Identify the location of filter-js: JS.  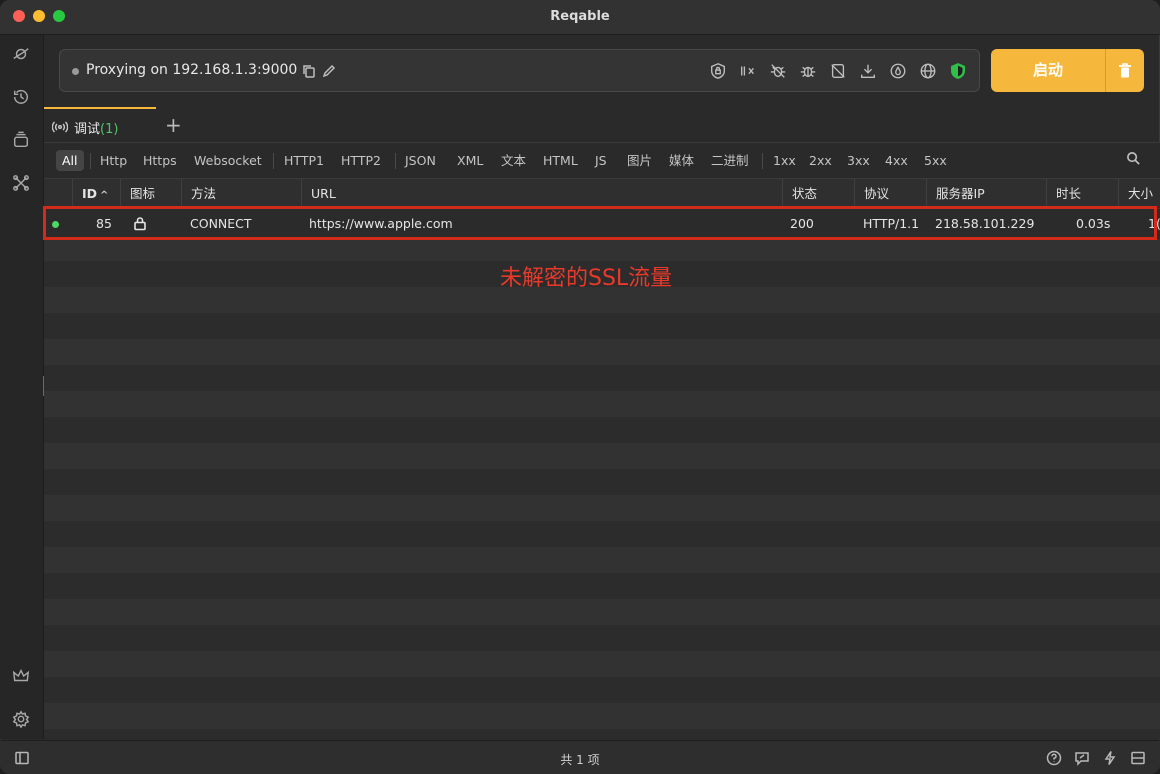
(601, 160).